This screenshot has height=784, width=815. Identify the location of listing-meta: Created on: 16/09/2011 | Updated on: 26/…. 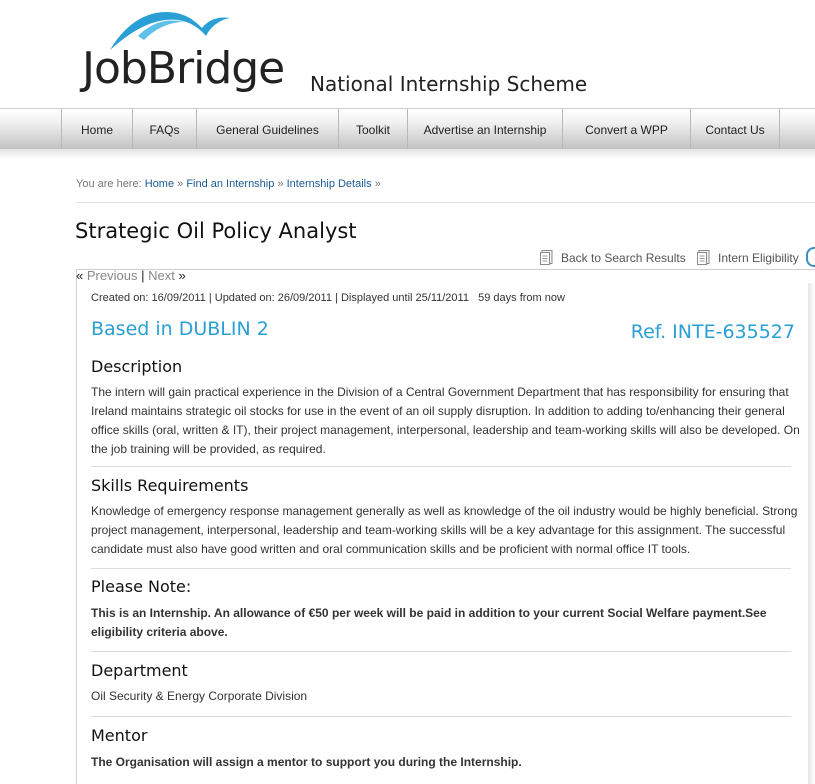
(328, 298).